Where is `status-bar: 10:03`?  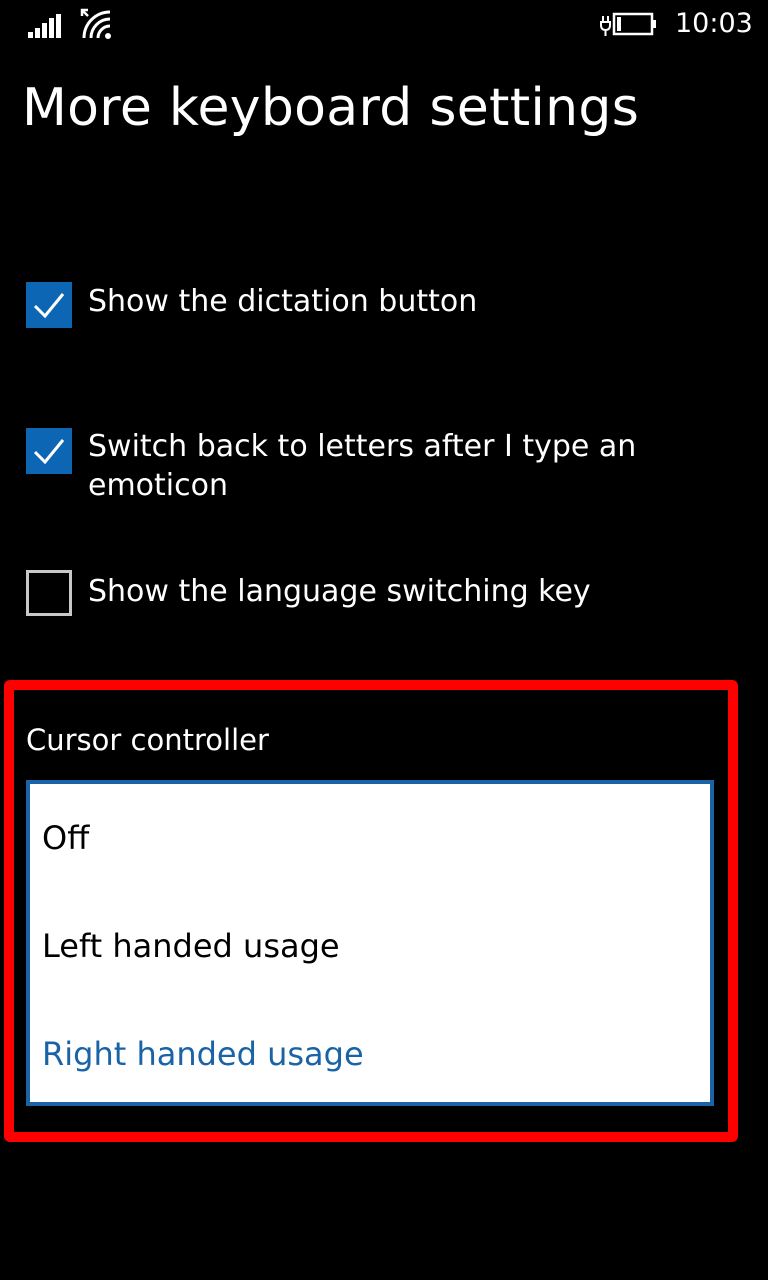 status-bar: 10:03 is located at coordinates (384, 25).